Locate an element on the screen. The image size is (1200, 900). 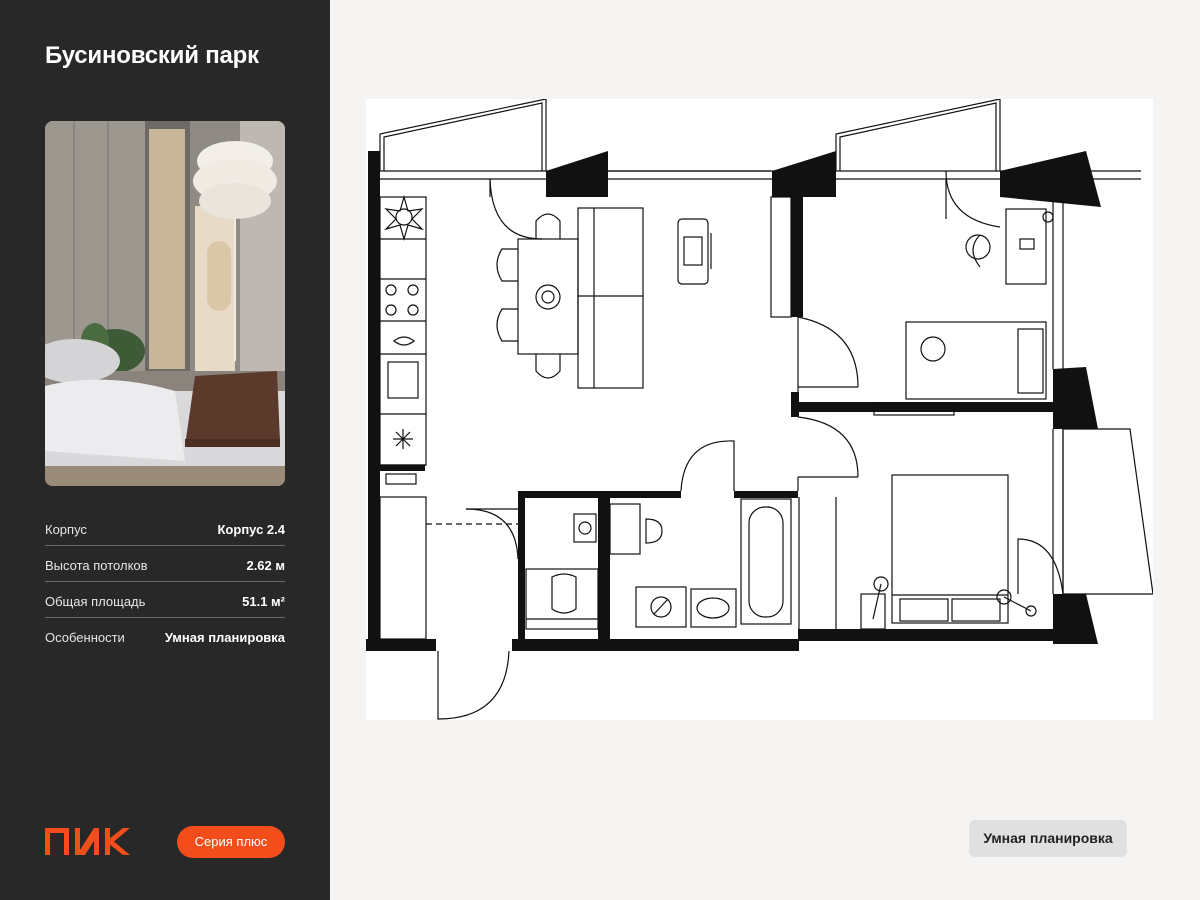
smart-layout-tag: Умная планировка is located at coordinates (1048, 838).